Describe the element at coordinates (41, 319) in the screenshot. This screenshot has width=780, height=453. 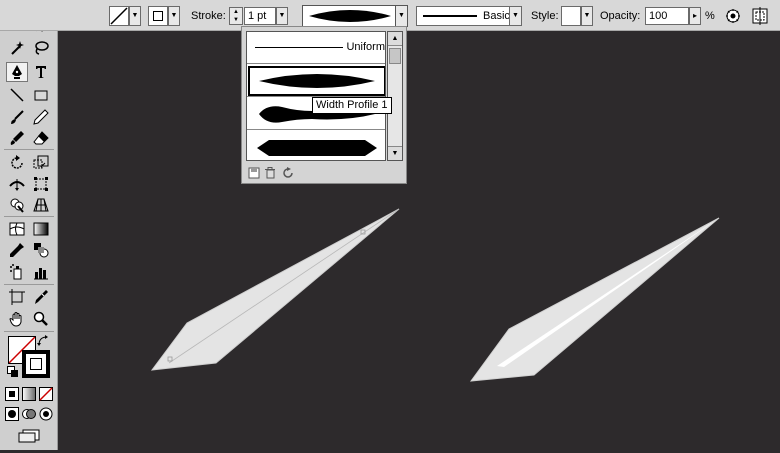
I see `zoom-tool-icon` at that location.